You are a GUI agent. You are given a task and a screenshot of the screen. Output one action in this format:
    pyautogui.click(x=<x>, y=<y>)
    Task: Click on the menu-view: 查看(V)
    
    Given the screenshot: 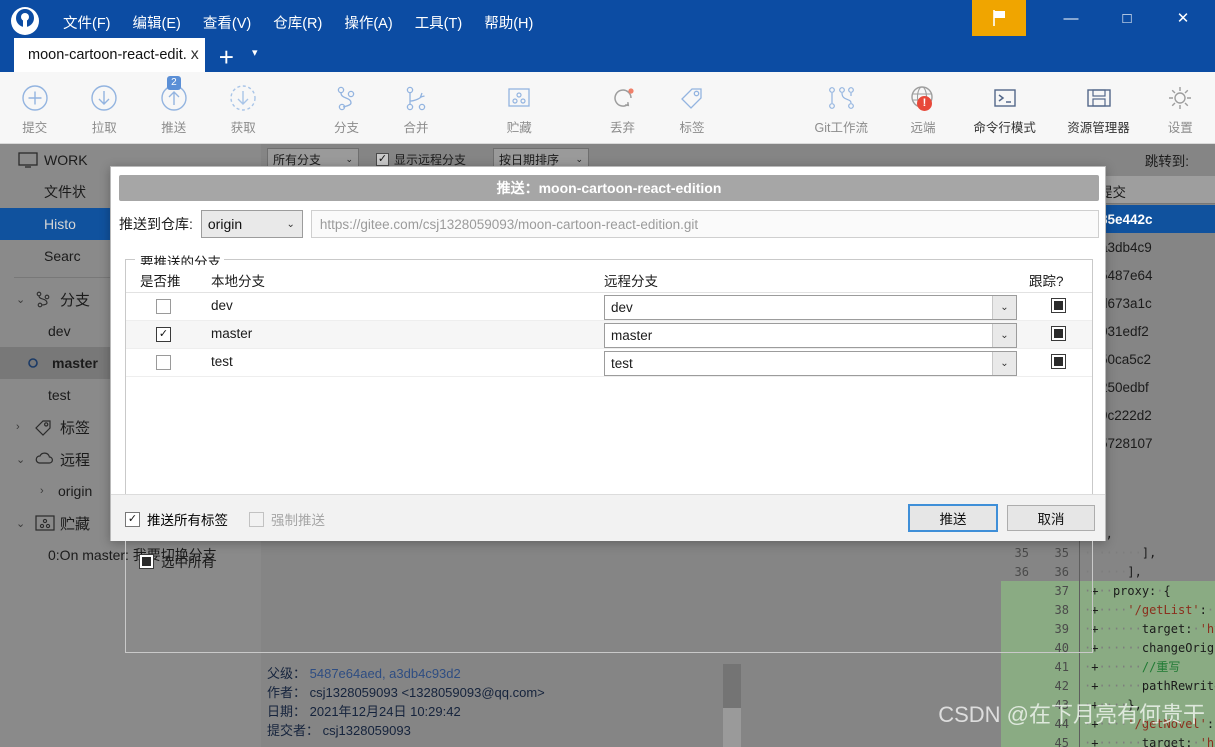 What is the action you would take?
    pyautogui.click(x=227, y=22)
    